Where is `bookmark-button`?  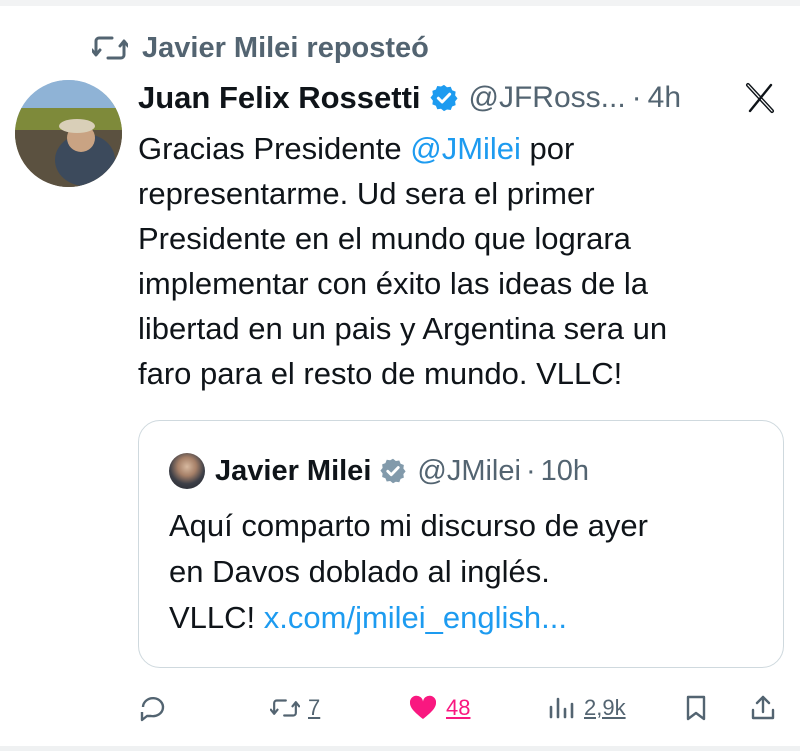 bookmark-button is located at coordinates (696, 708).